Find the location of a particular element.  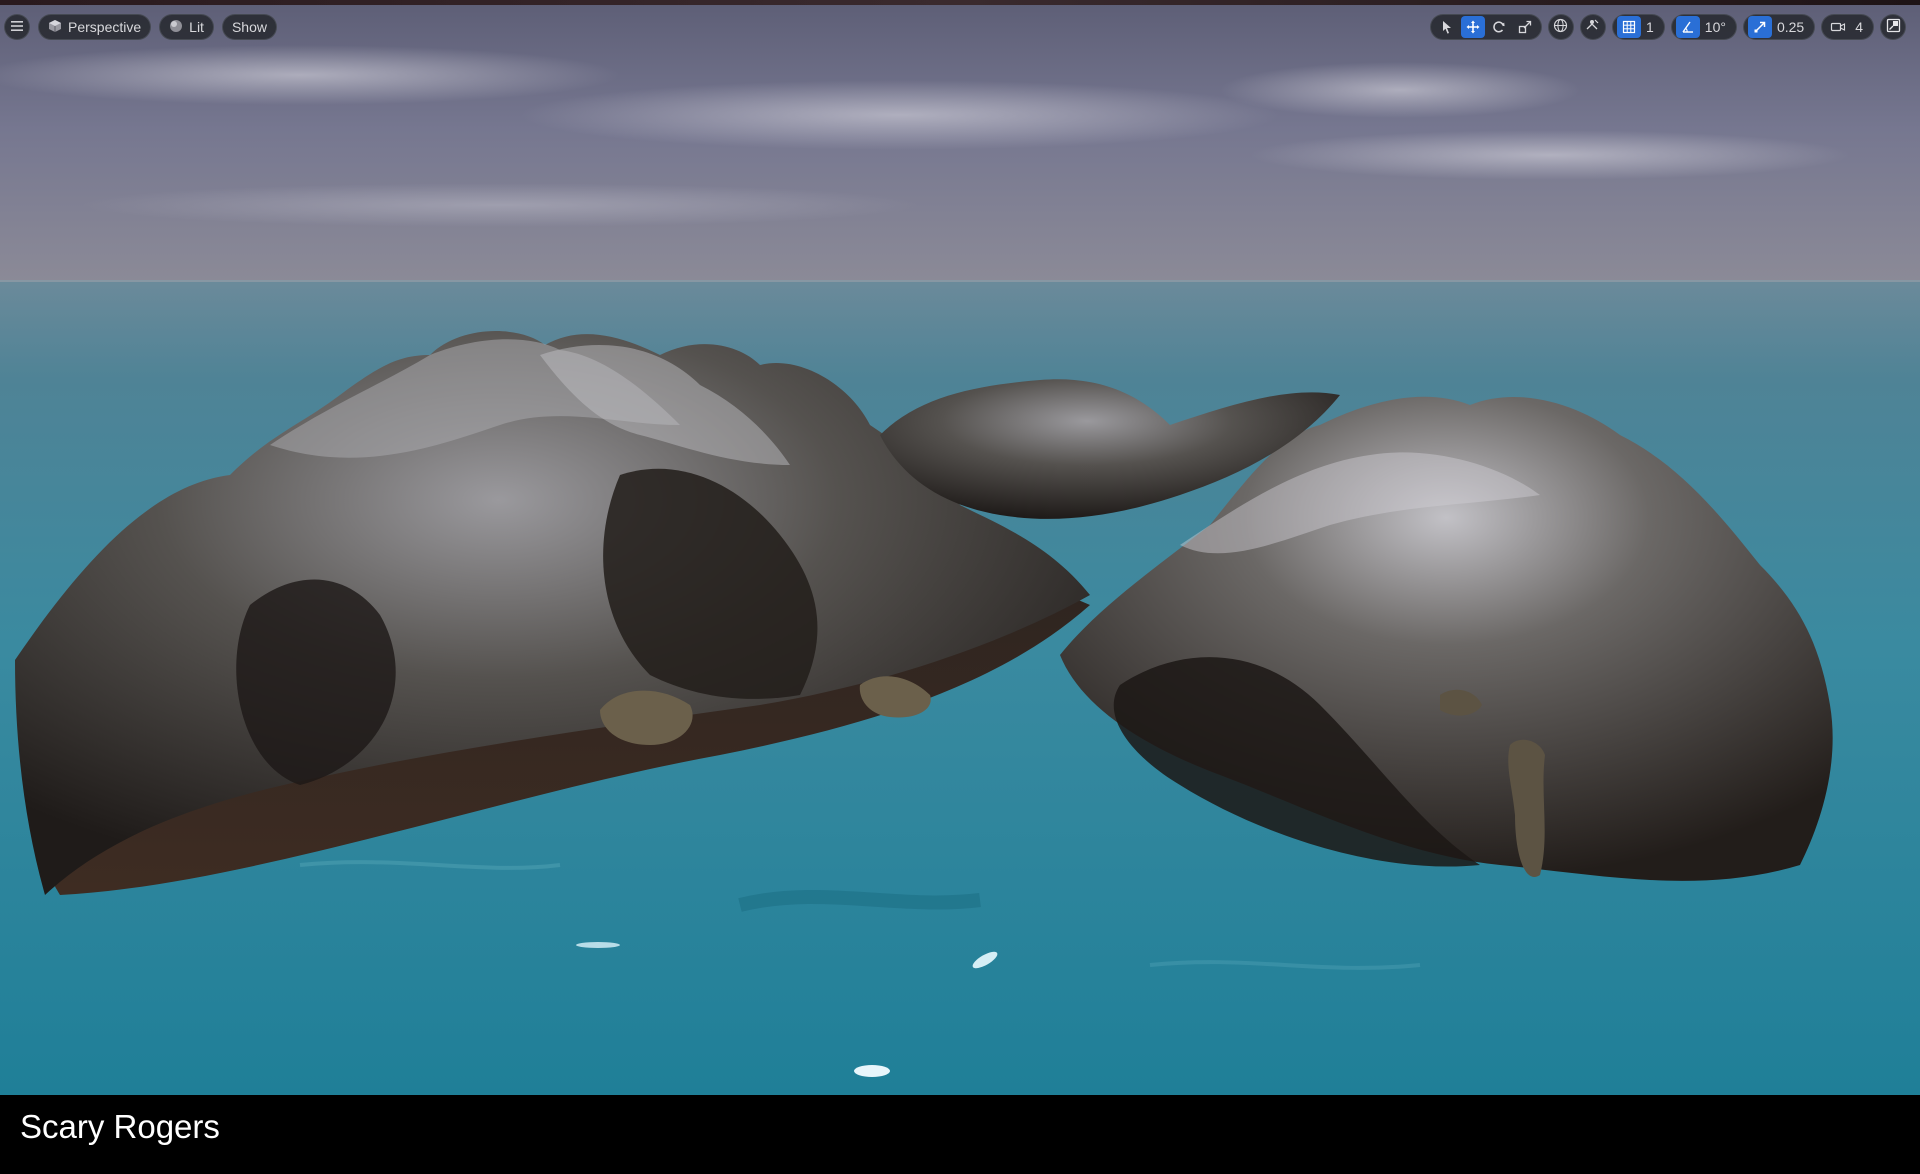

rotation-snap-toggle is located at coordinates (1687, 27).